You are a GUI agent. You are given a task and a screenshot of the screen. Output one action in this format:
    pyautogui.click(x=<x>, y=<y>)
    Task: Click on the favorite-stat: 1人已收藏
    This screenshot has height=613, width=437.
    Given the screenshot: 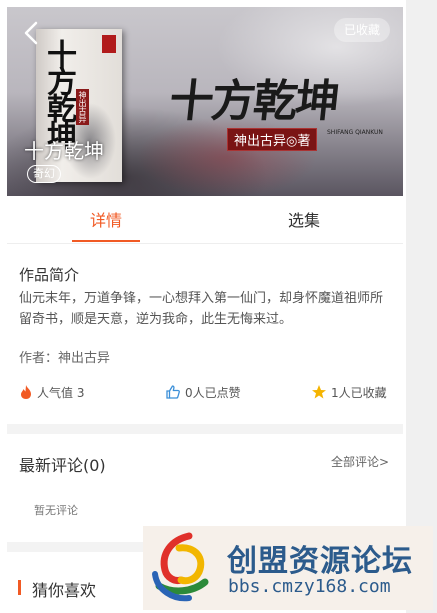 What is the action you would take?
    pyautogui.click(x=349, y=392)
    